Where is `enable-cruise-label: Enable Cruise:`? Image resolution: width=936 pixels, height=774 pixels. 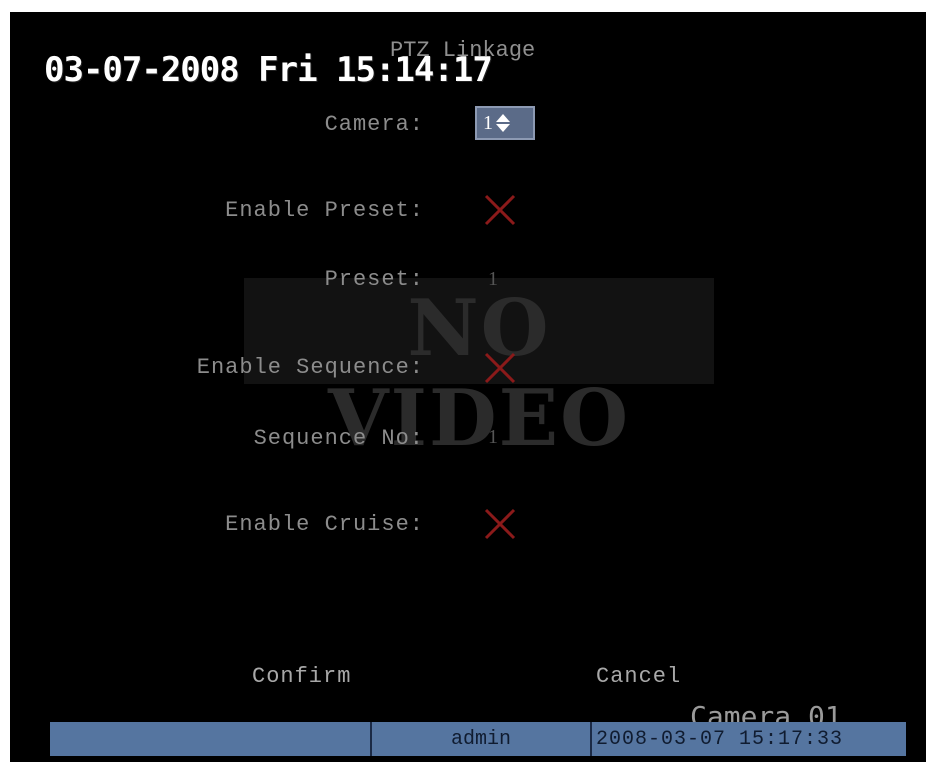 enable-cruise-label: Enable Cruise: is located at coordinates (324, 524).